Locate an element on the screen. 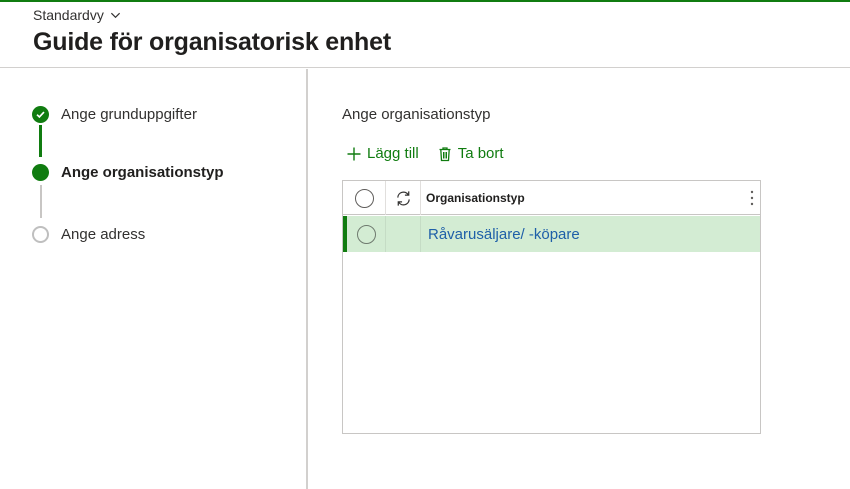 This screenshot has width=850, height=489. section-title: Ange organisationstyp is located at coordinates (416, 114).